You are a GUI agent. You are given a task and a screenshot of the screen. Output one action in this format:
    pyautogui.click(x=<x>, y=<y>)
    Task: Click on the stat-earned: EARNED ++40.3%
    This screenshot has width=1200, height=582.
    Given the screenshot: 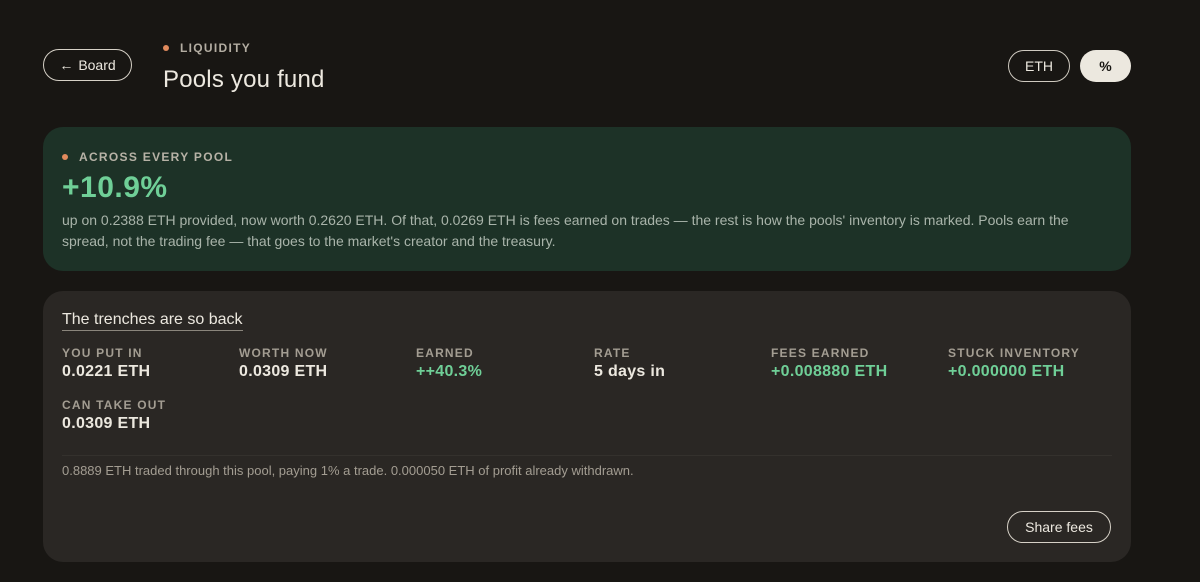 What is the action you would take?
    pyautogui.click(x=449, y=363)
    